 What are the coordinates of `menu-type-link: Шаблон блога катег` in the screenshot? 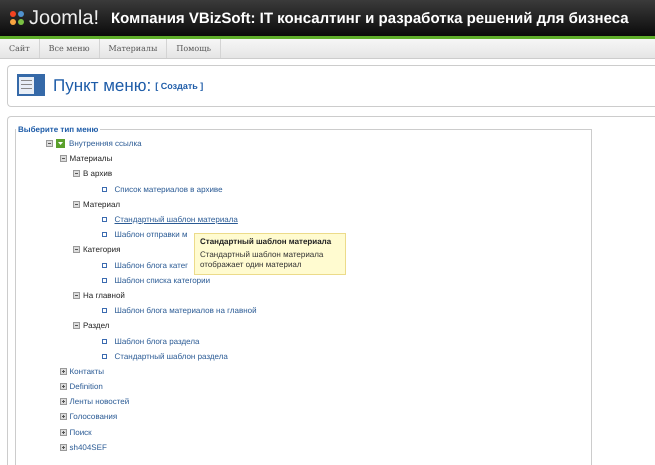 It's located at (151, 265).